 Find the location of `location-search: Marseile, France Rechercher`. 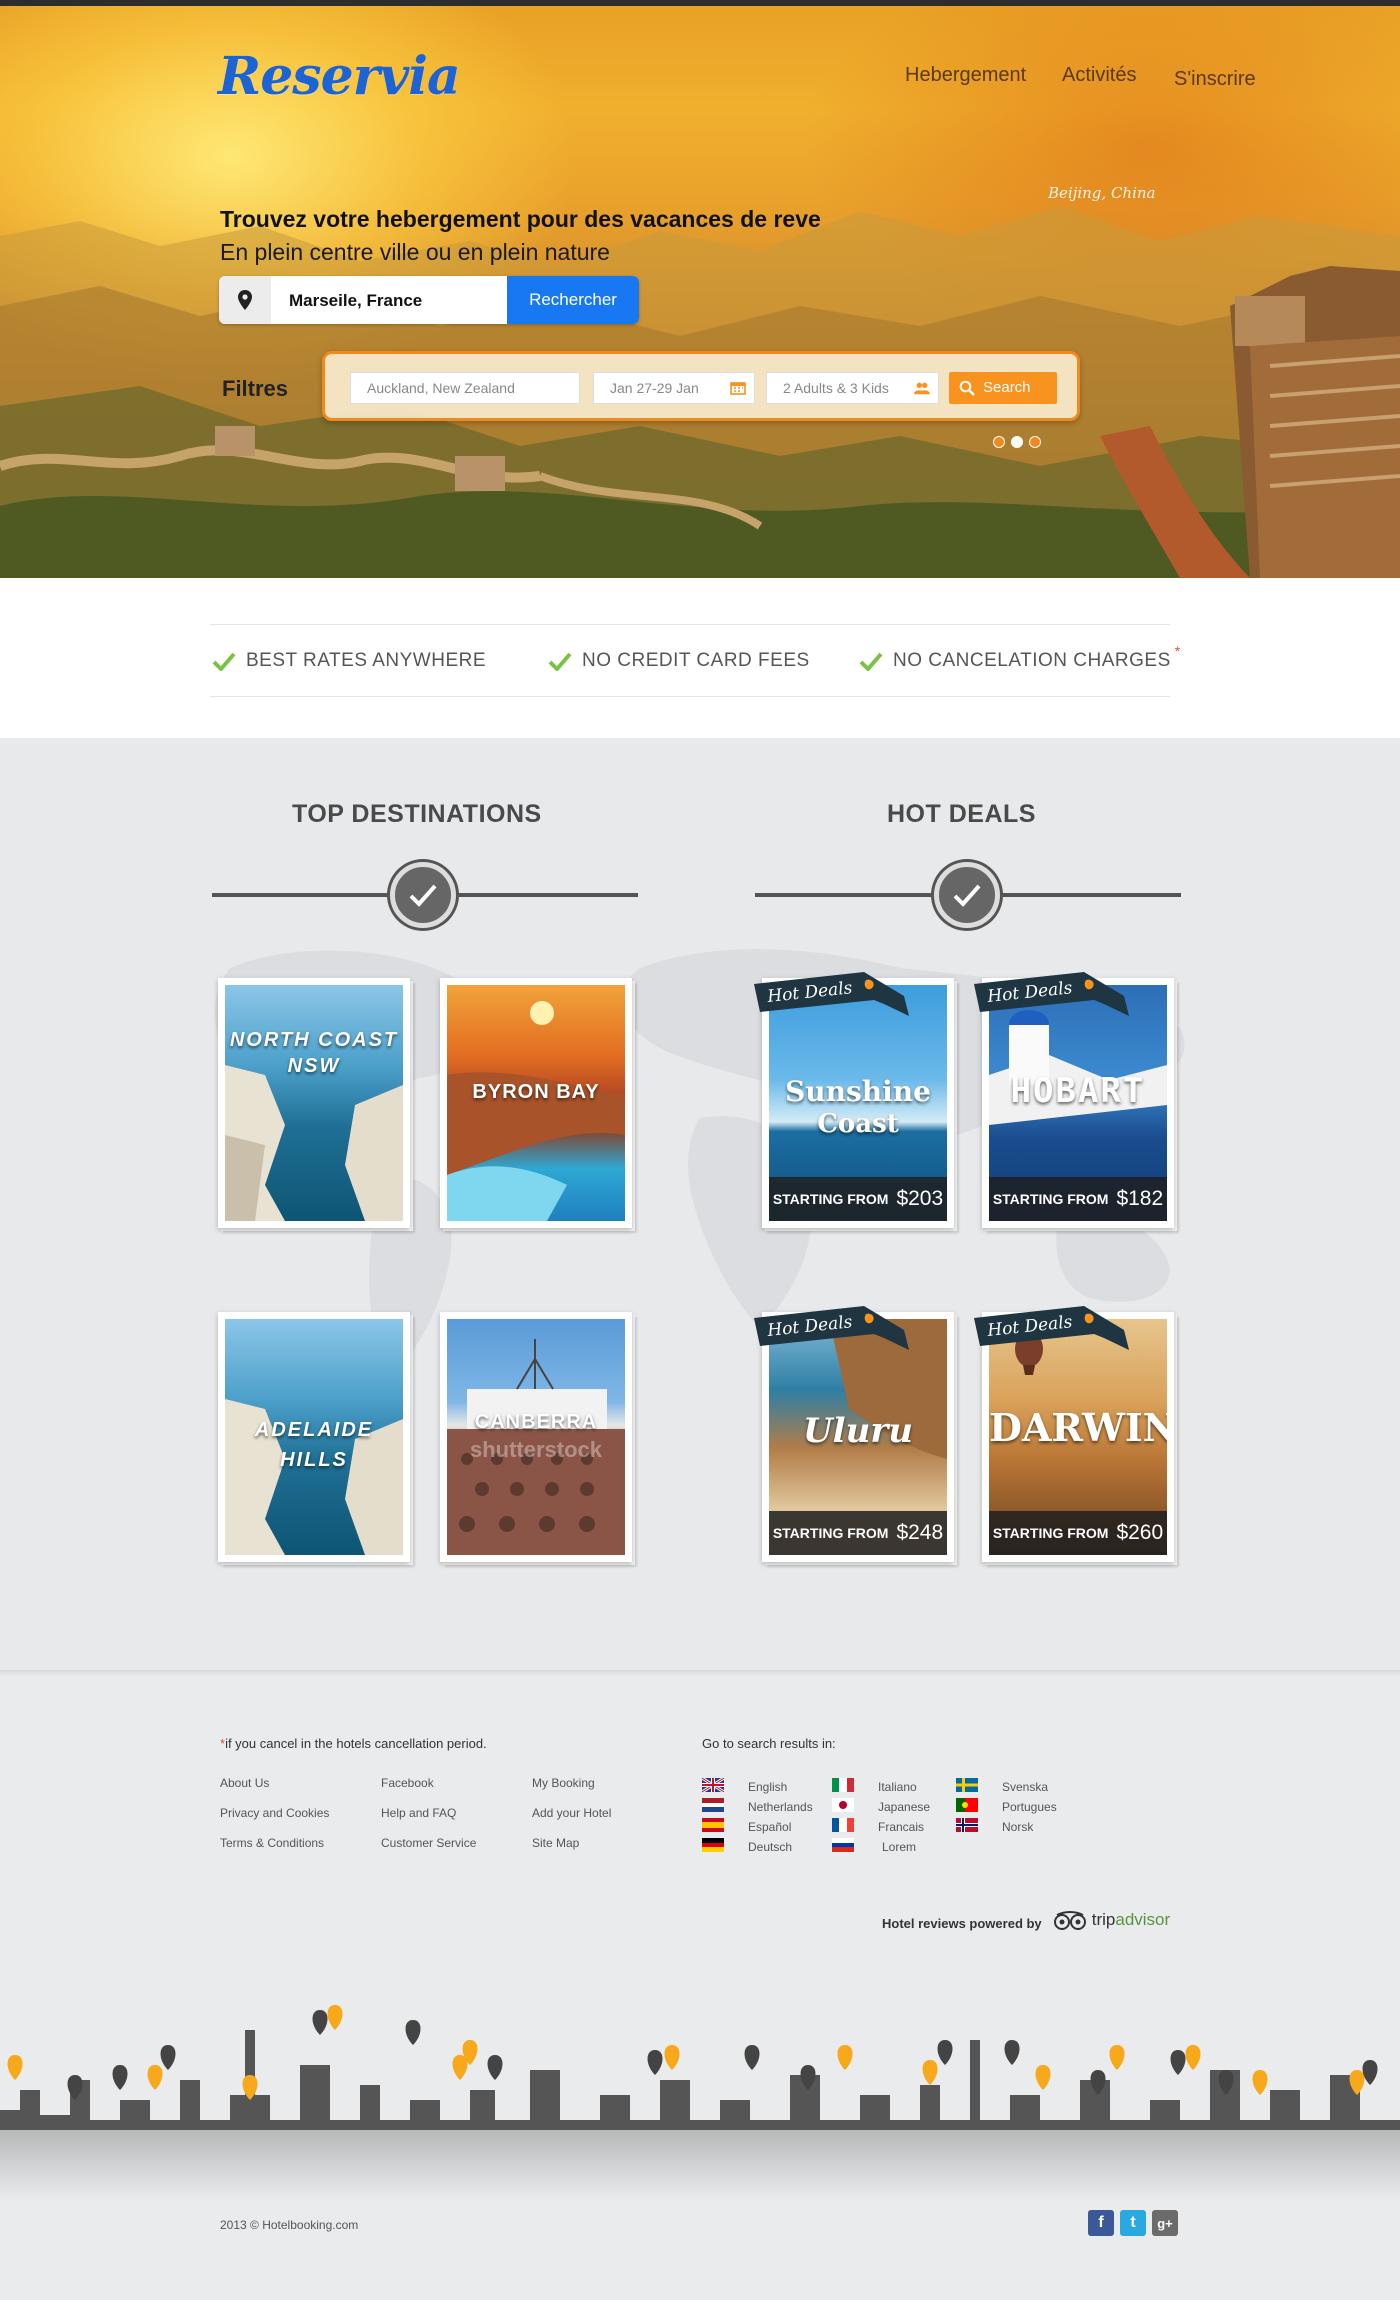

location-search: Marseile, France Rechercher is located at coordinates (429, 300).